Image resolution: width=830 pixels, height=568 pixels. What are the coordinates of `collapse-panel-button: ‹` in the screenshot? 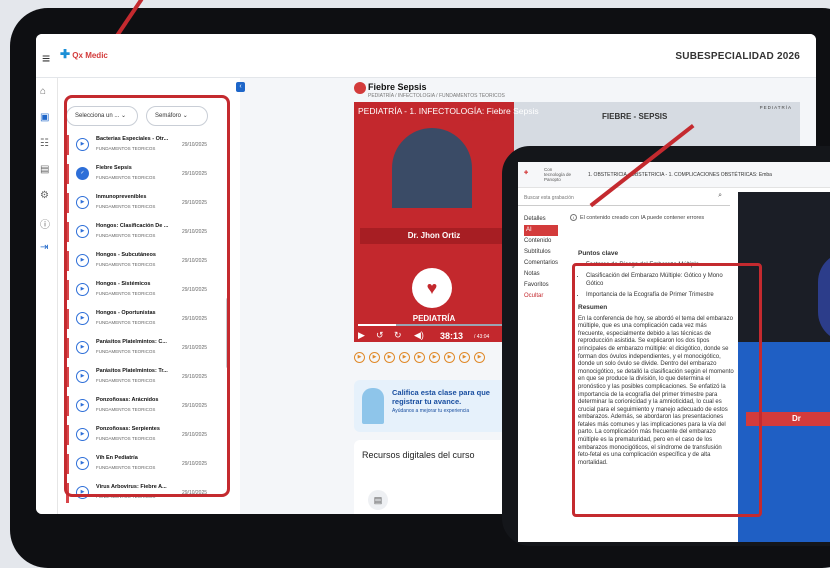 It's located at (240, 87).